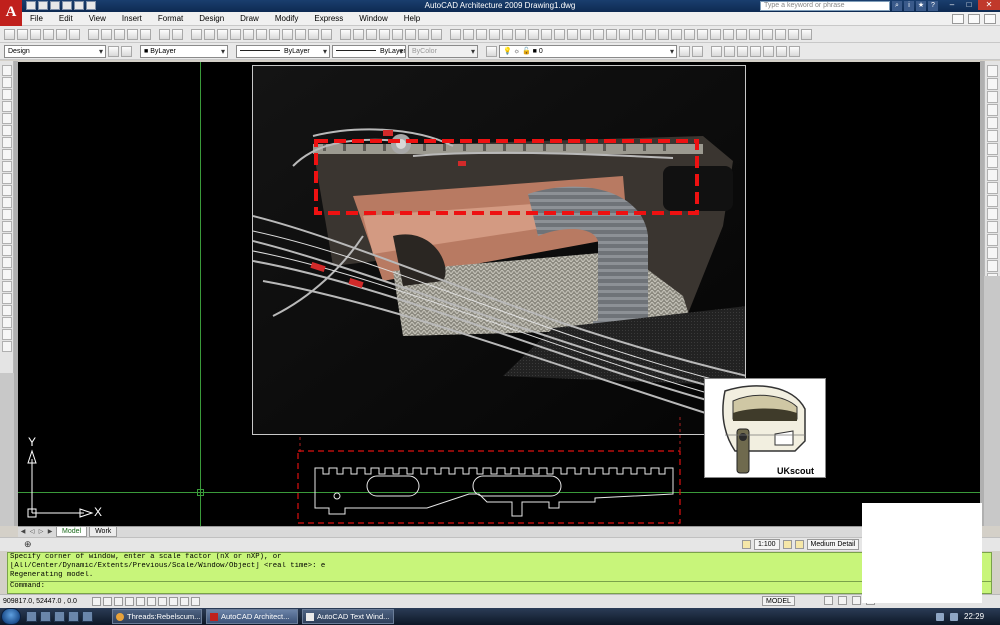  What do you see at coordinates (397, 34) in the screenshot?
I see `layer-isolate-icon` at bounding box center [397, 34].